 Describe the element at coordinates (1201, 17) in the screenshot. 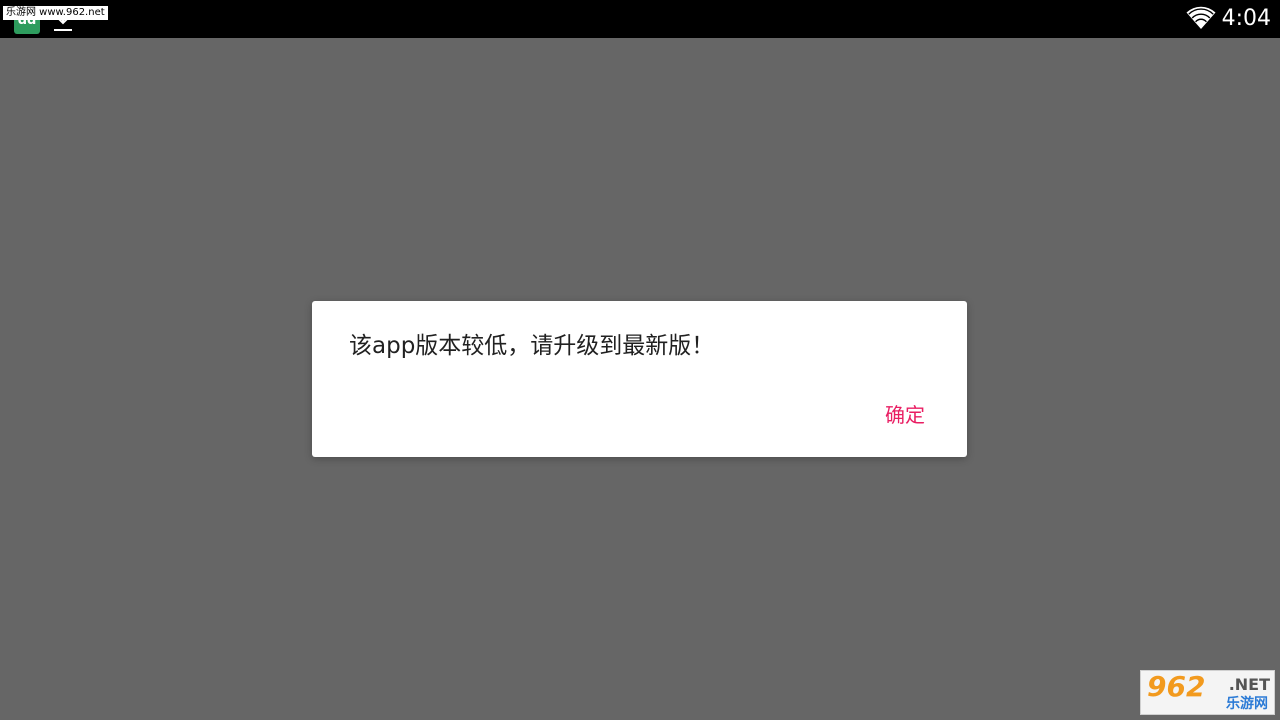

I see `wifi-icon` at that location.